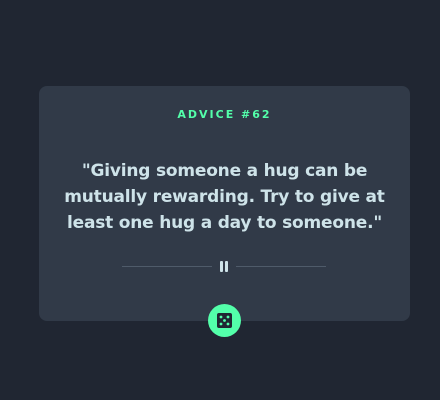 This screenshot has width=440, height=400. What do you see at coordinates (281, 266) in the screenshot?
I see `divider-line-right` at bounding box center [281, 266].